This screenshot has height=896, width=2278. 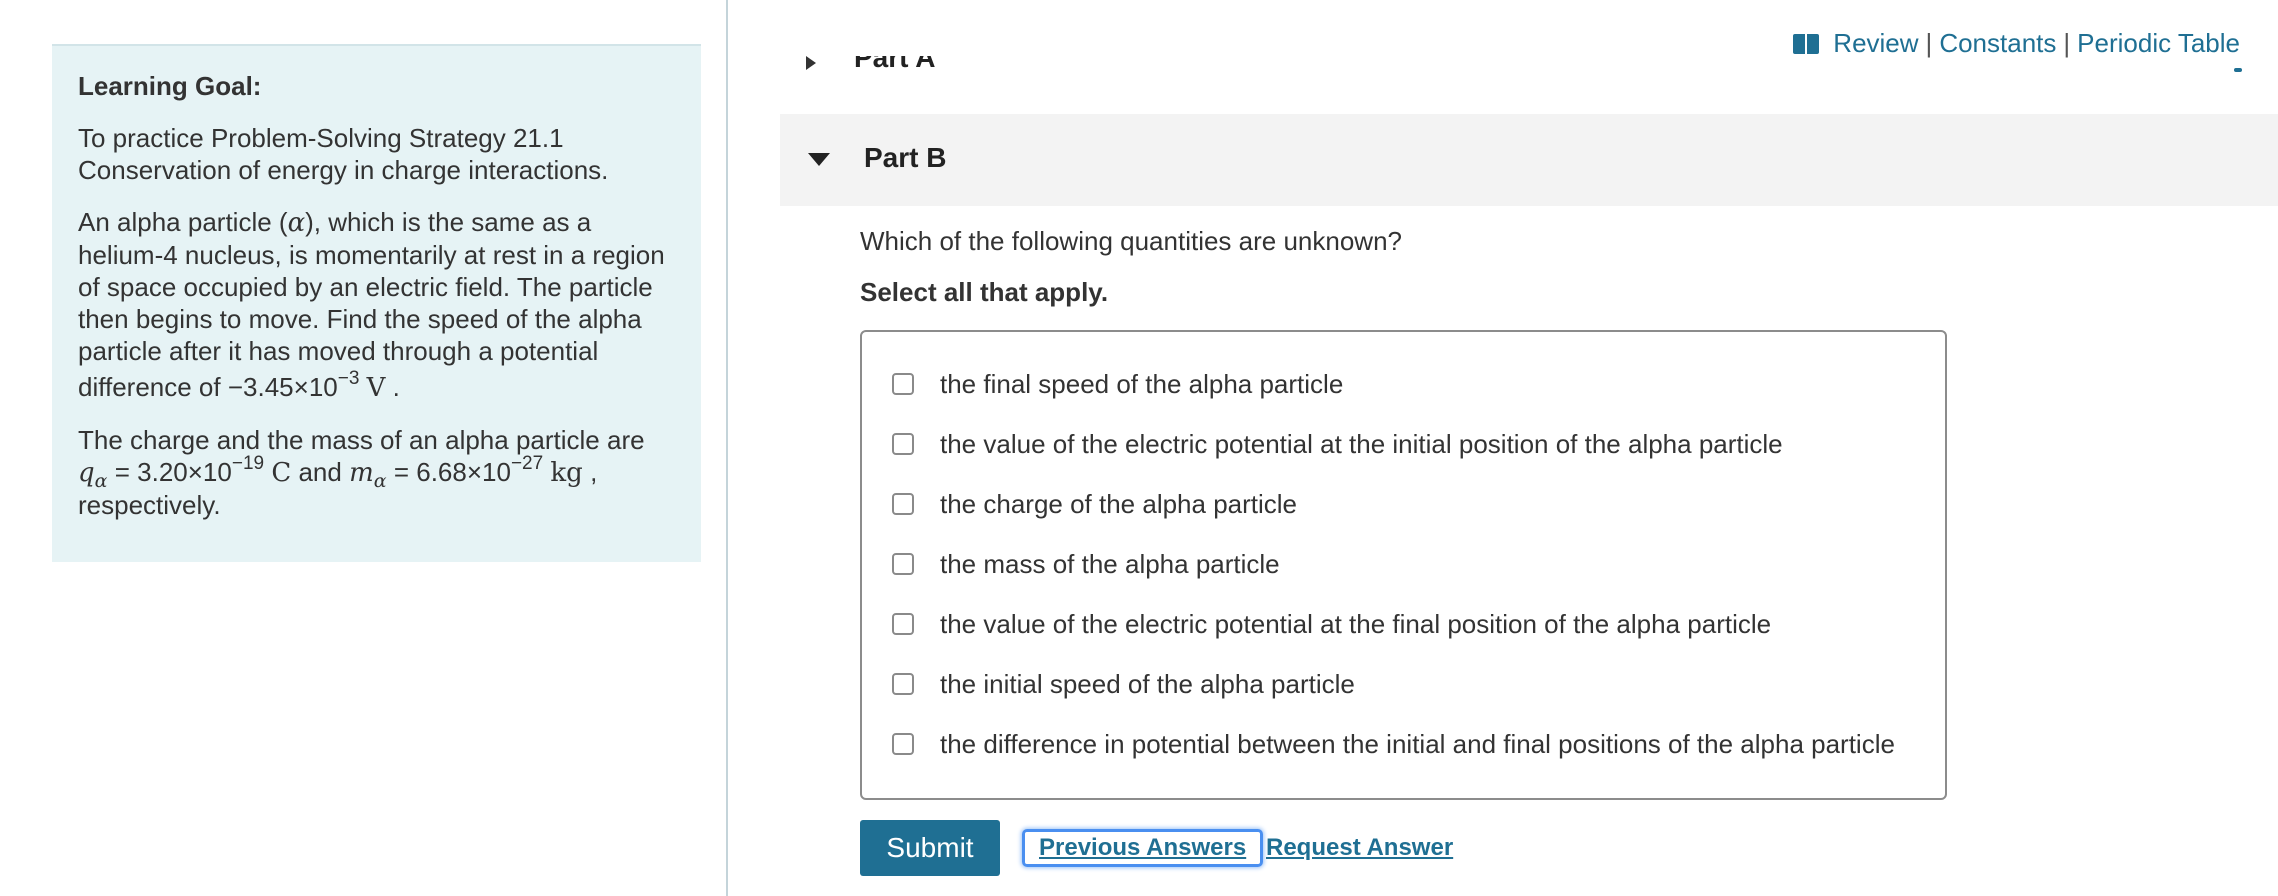 What do you see at coordinates (1806, 43) in the screenshot?
I see `book-icon` at bounding box center [1806, 43].